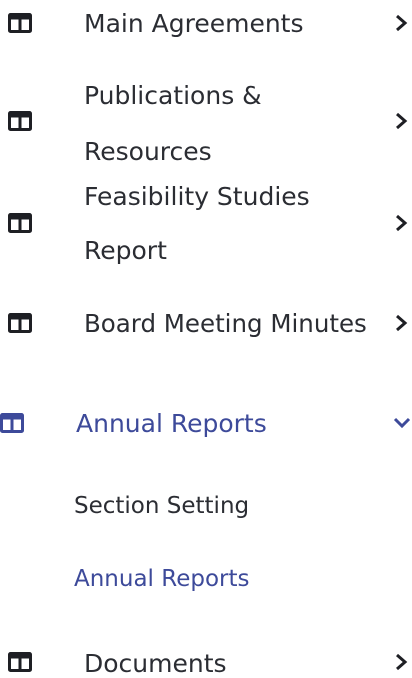 The width and height of the screenshot is (412, 678). I want to click on menu-item-documents: Documents, so click(206, 659).